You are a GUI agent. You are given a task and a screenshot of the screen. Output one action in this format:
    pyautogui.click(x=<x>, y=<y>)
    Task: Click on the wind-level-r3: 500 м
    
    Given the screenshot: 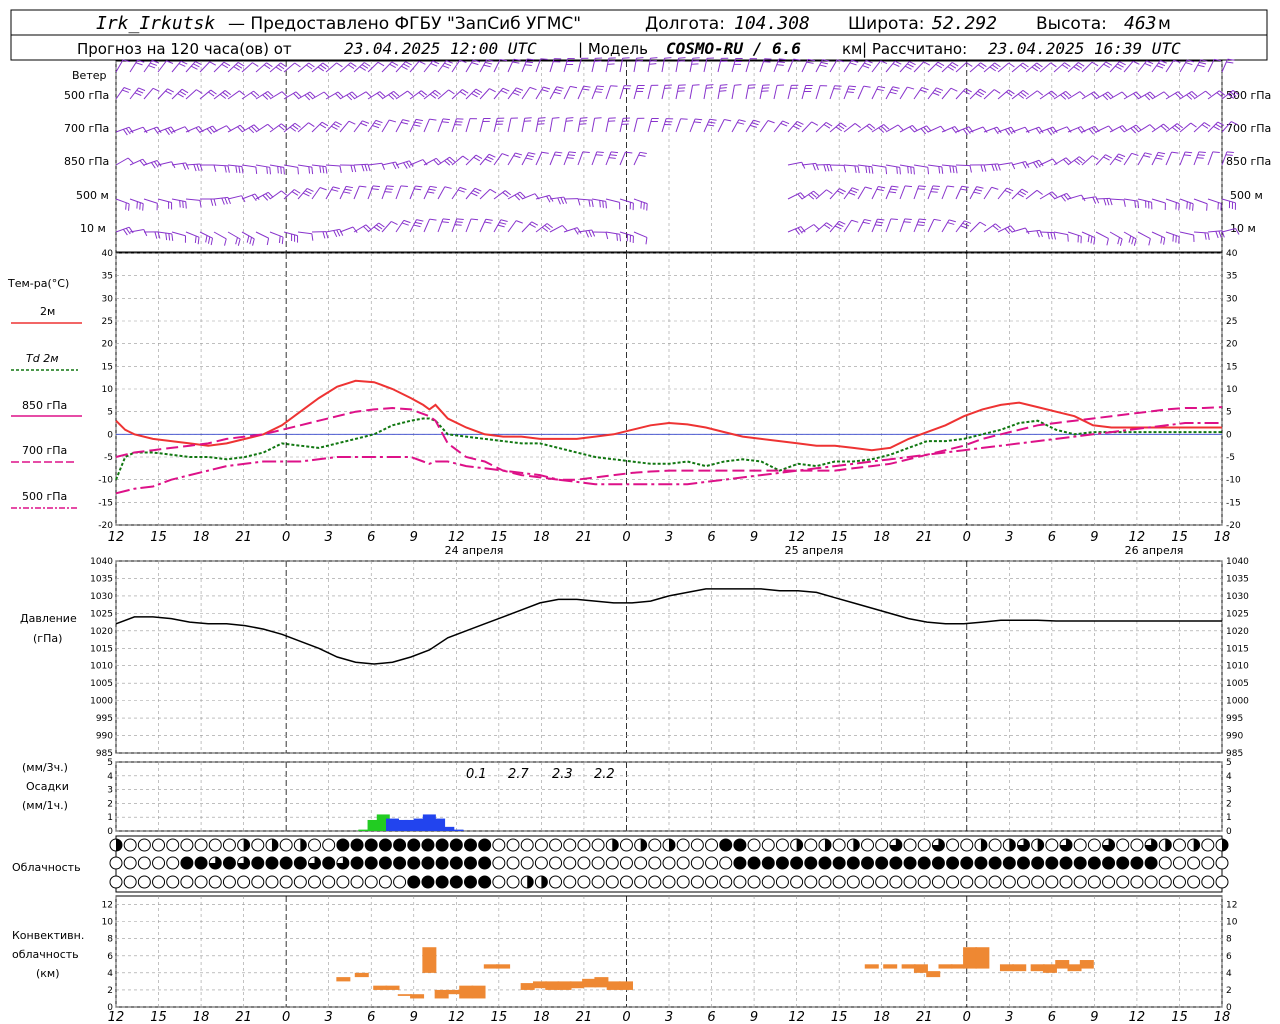 What is the action you would take?
    pyautogui.click(x=1246, y=195)
    